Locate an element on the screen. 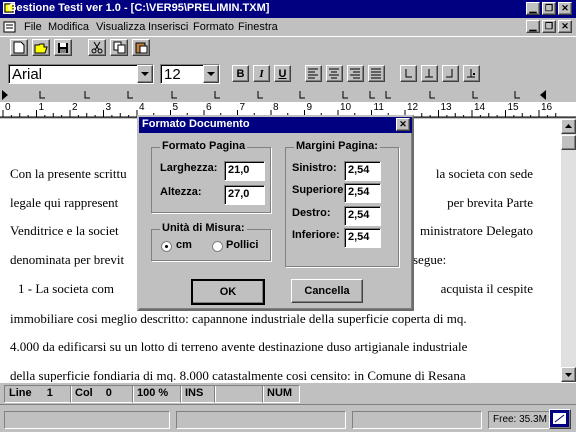 The image size is (576, 432). tab-stop-decimal-icon is located at coordinates (471, 73).